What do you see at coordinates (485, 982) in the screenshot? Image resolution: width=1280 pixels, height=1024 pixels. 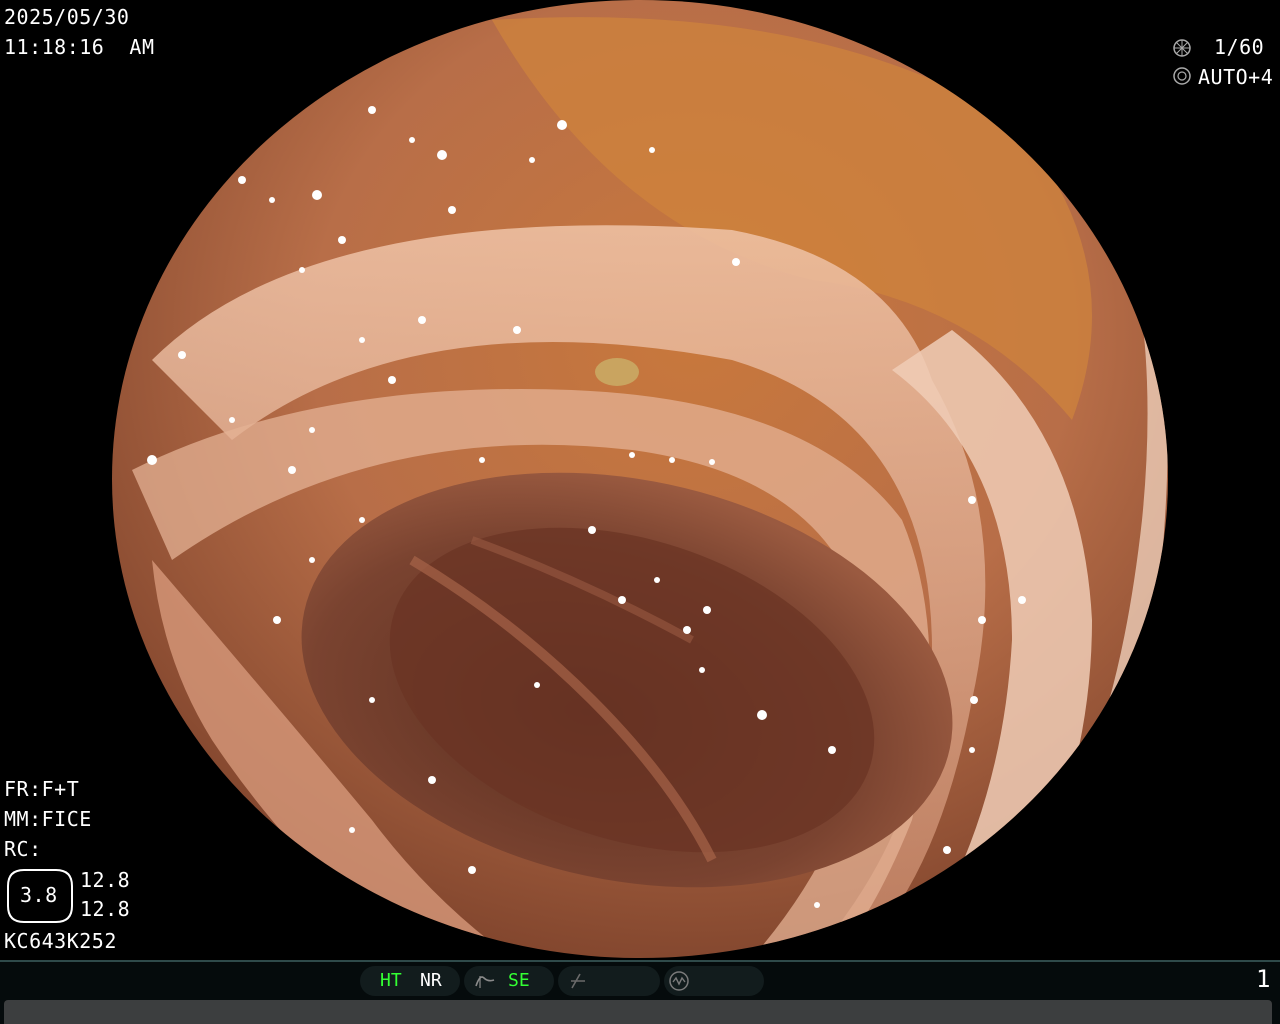 I see `curve-icon` at bounding box center [485, 982].